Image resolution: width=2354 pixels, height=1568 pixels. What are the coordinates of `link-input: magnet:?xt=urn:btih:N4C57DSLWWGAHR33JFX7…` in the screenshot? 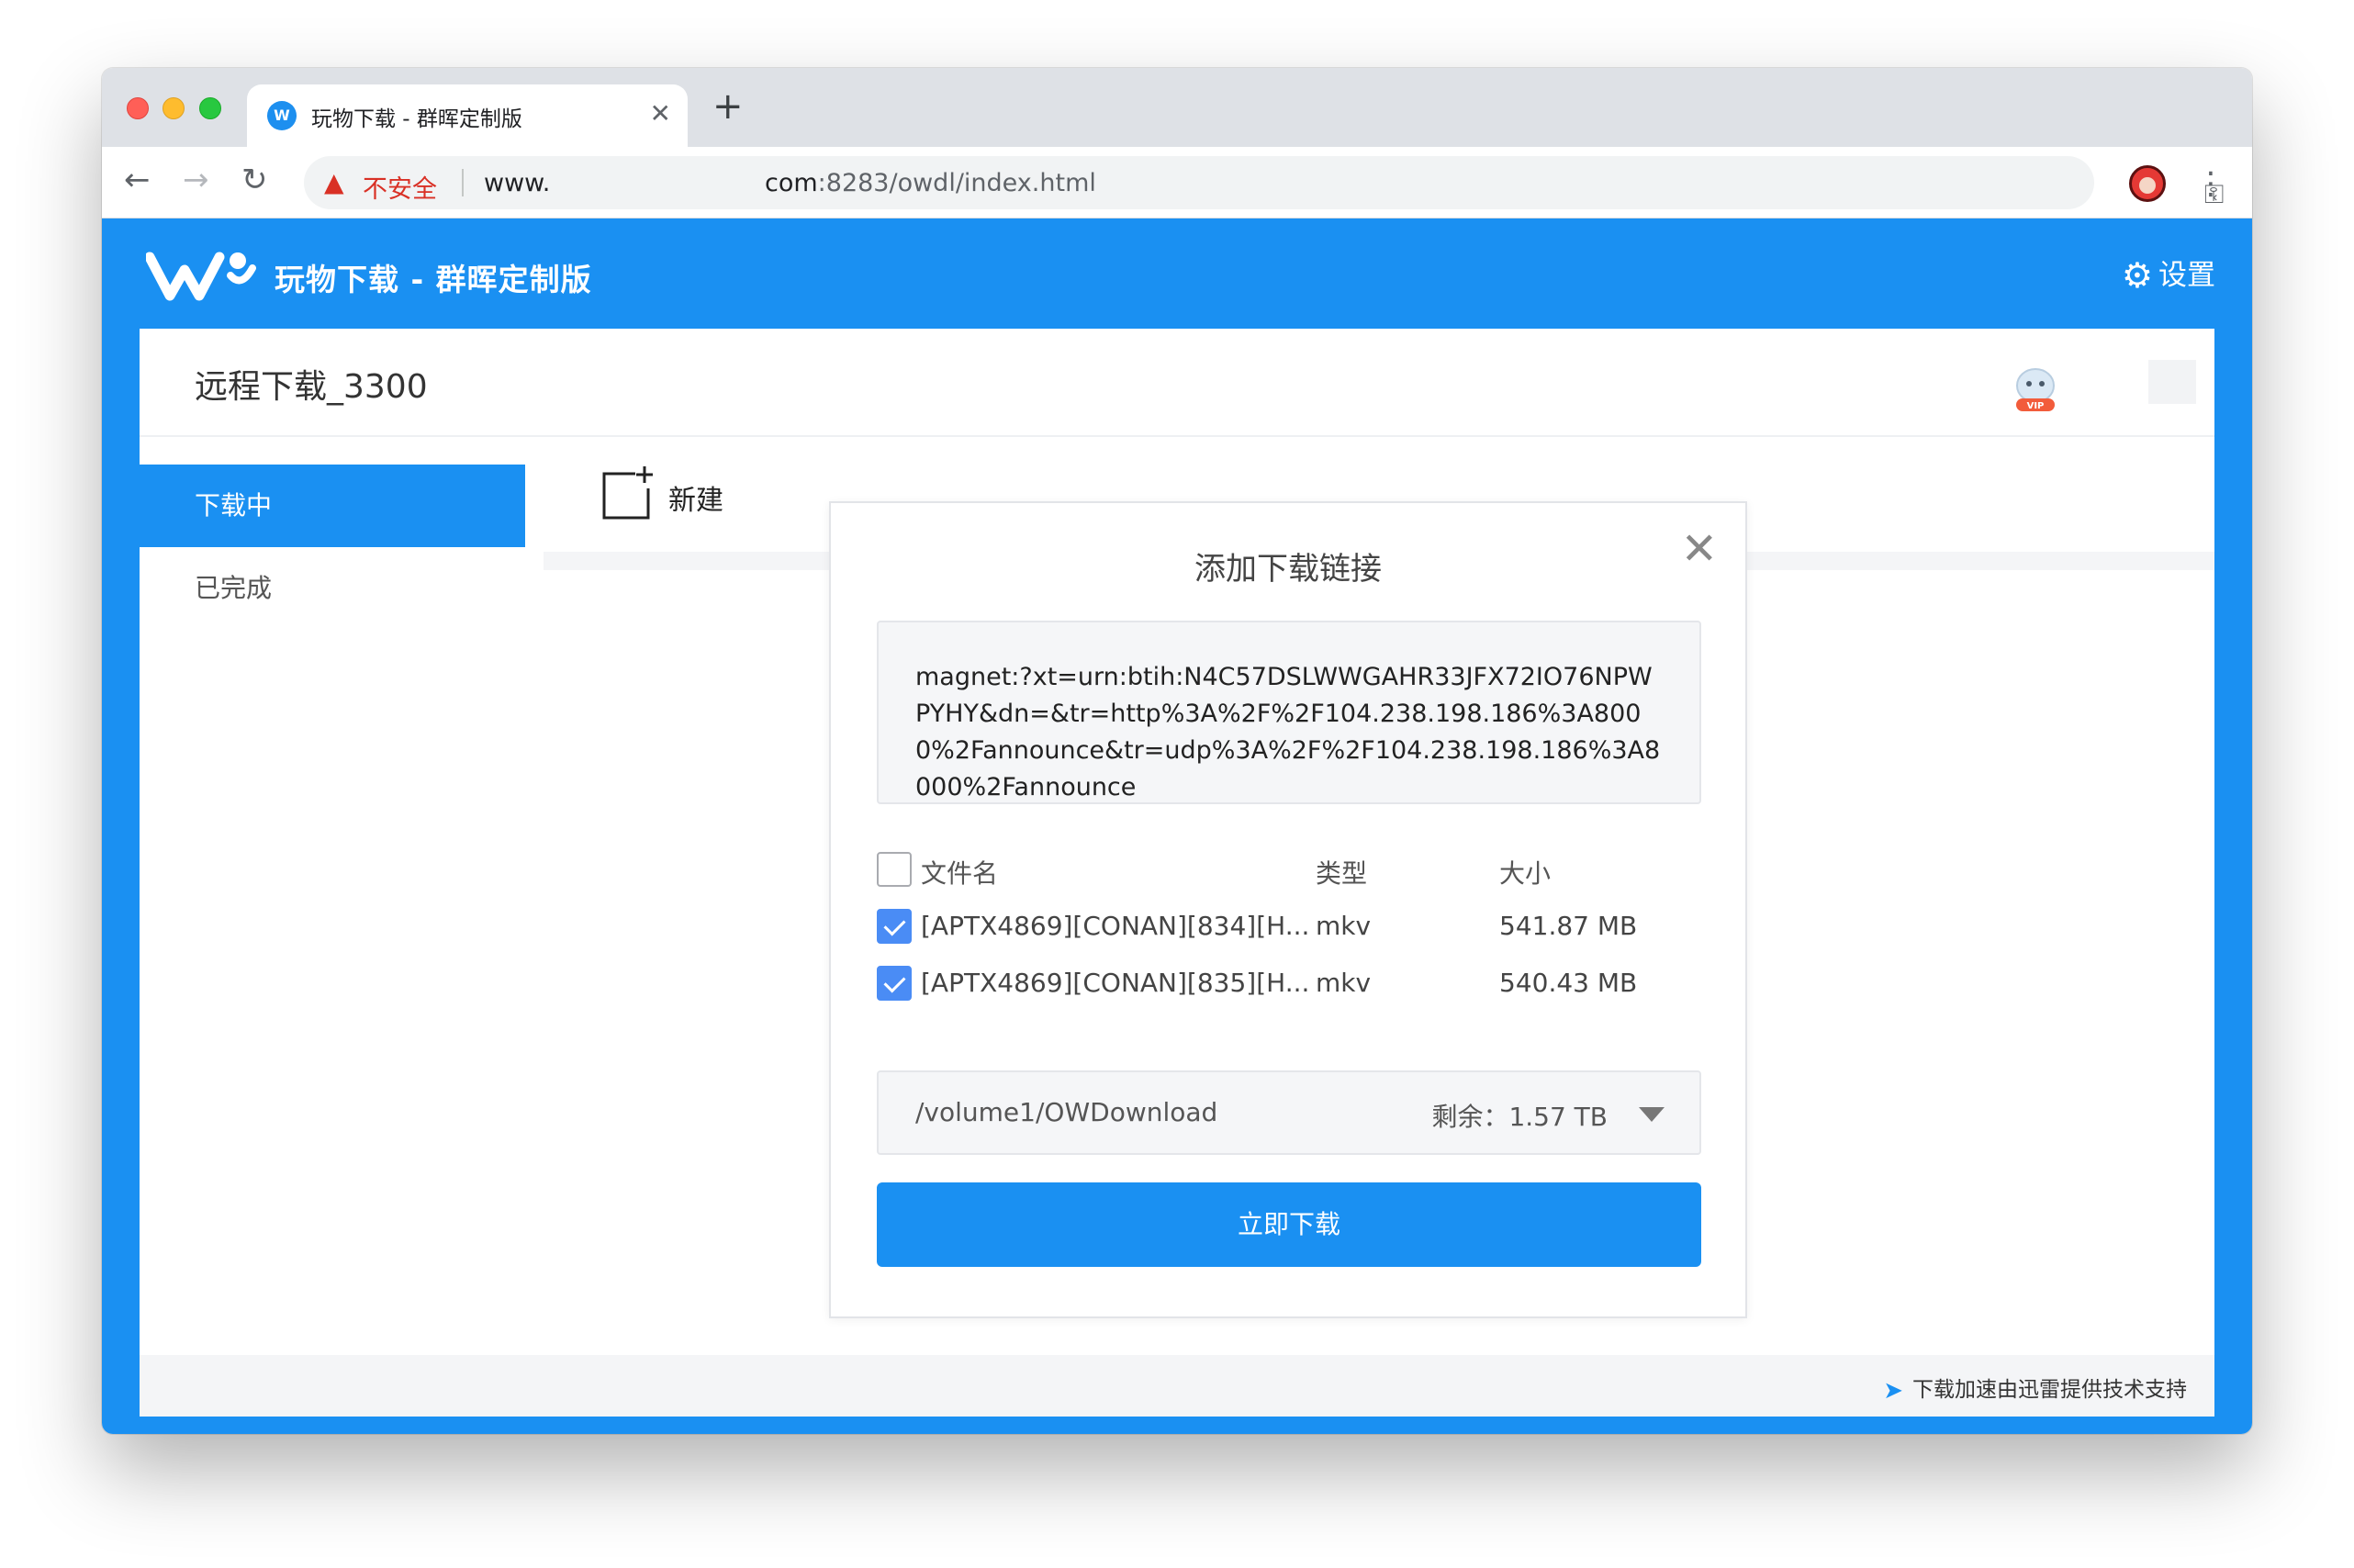 It's located at (1289, 712).